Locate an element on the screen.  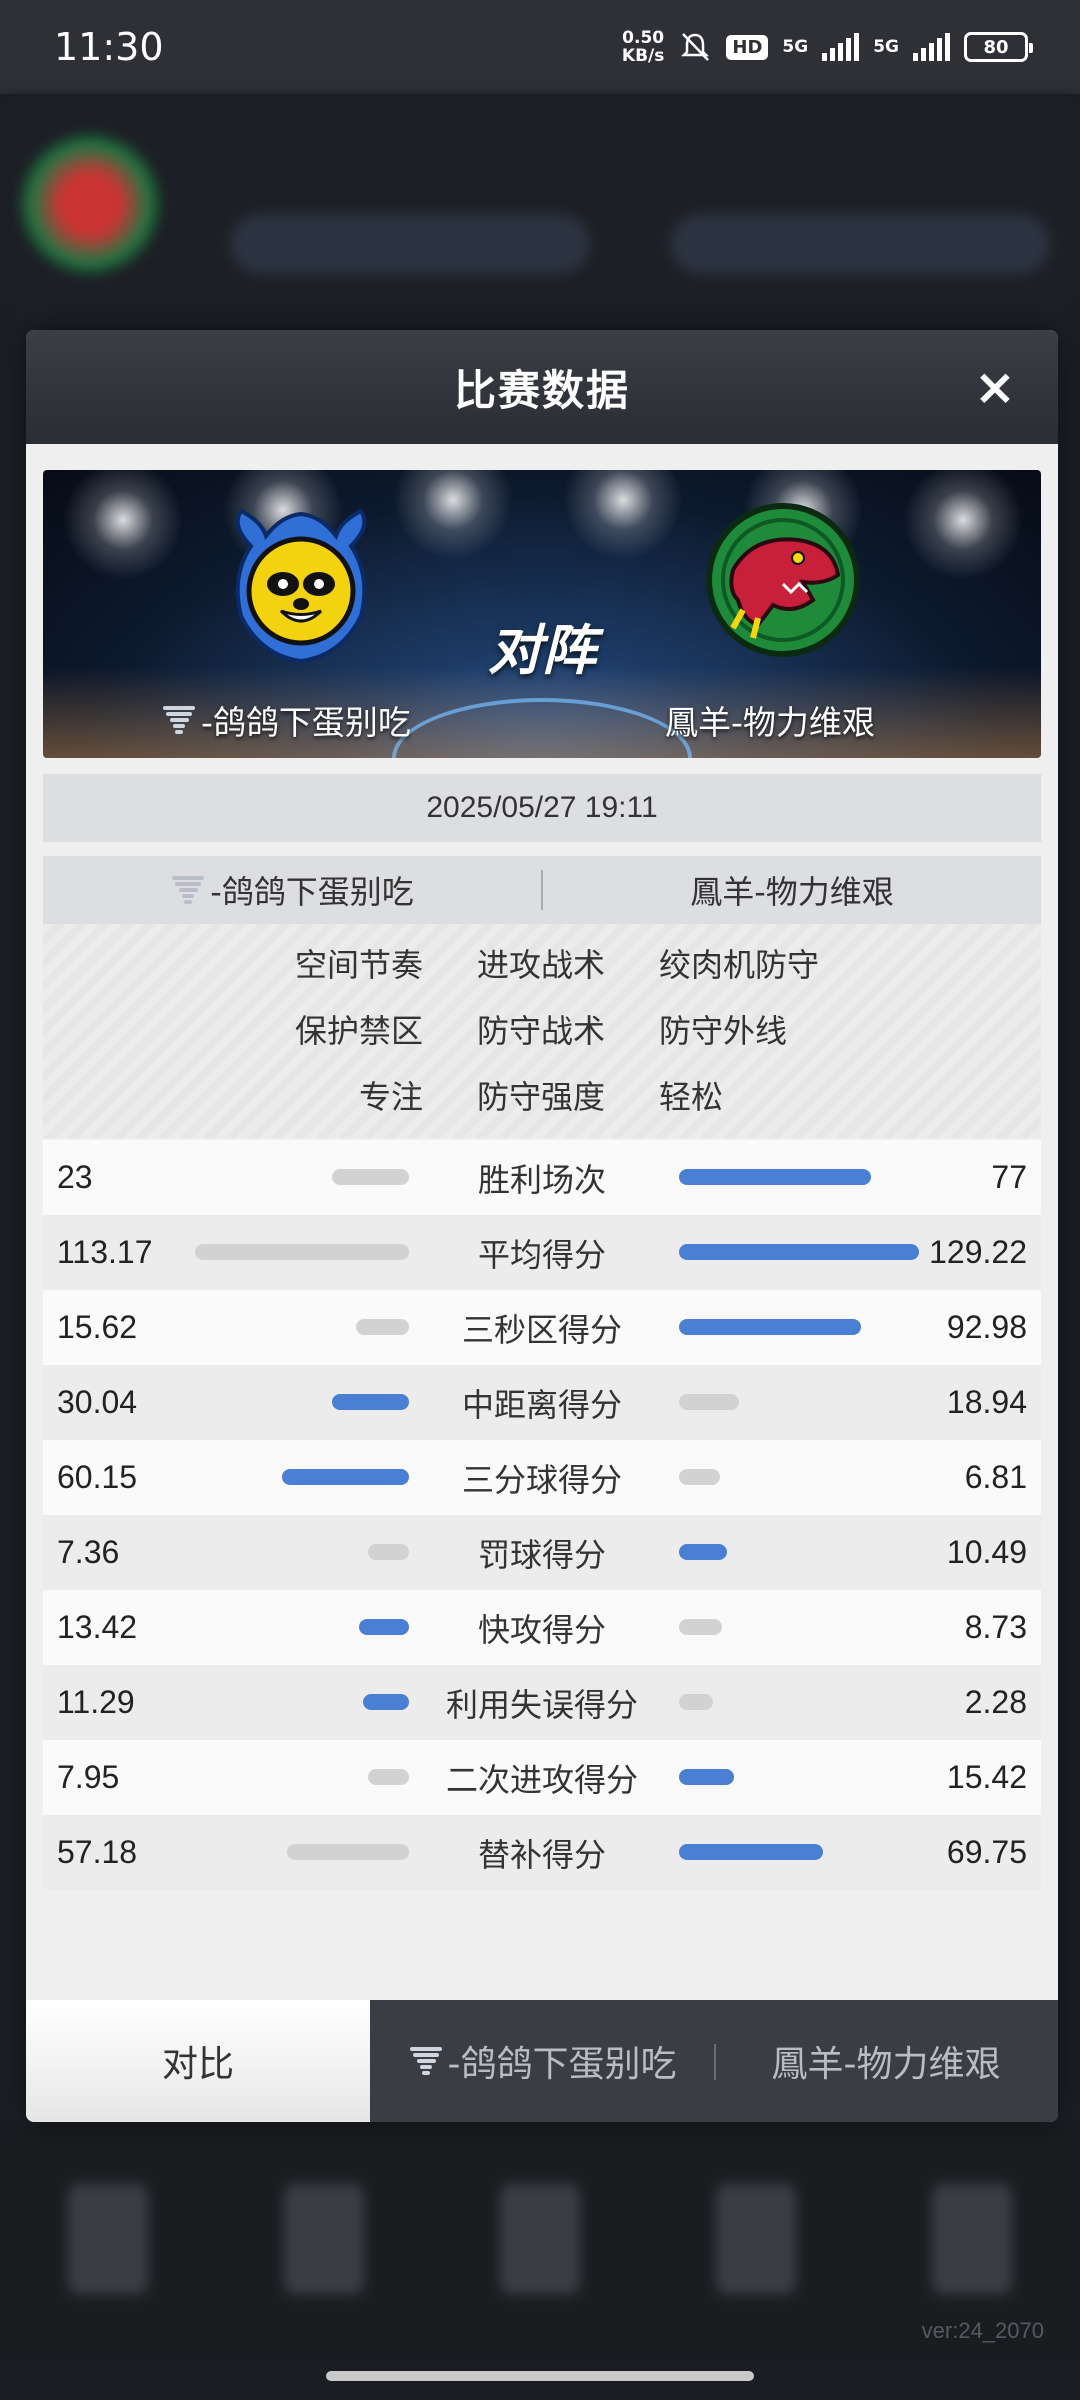
net-speed: 0.50 KB/s is located at coordinates (643, 47).